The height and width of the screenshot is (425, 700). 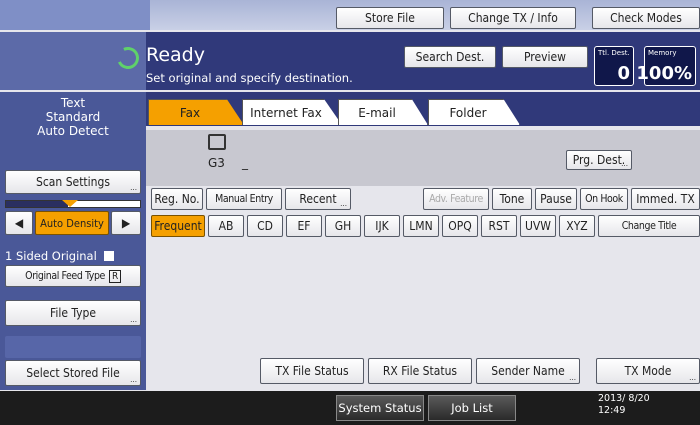 I want to click on destination-tabs: Fax Internet Fax E-mail Folder, so click(x=423, y=109).